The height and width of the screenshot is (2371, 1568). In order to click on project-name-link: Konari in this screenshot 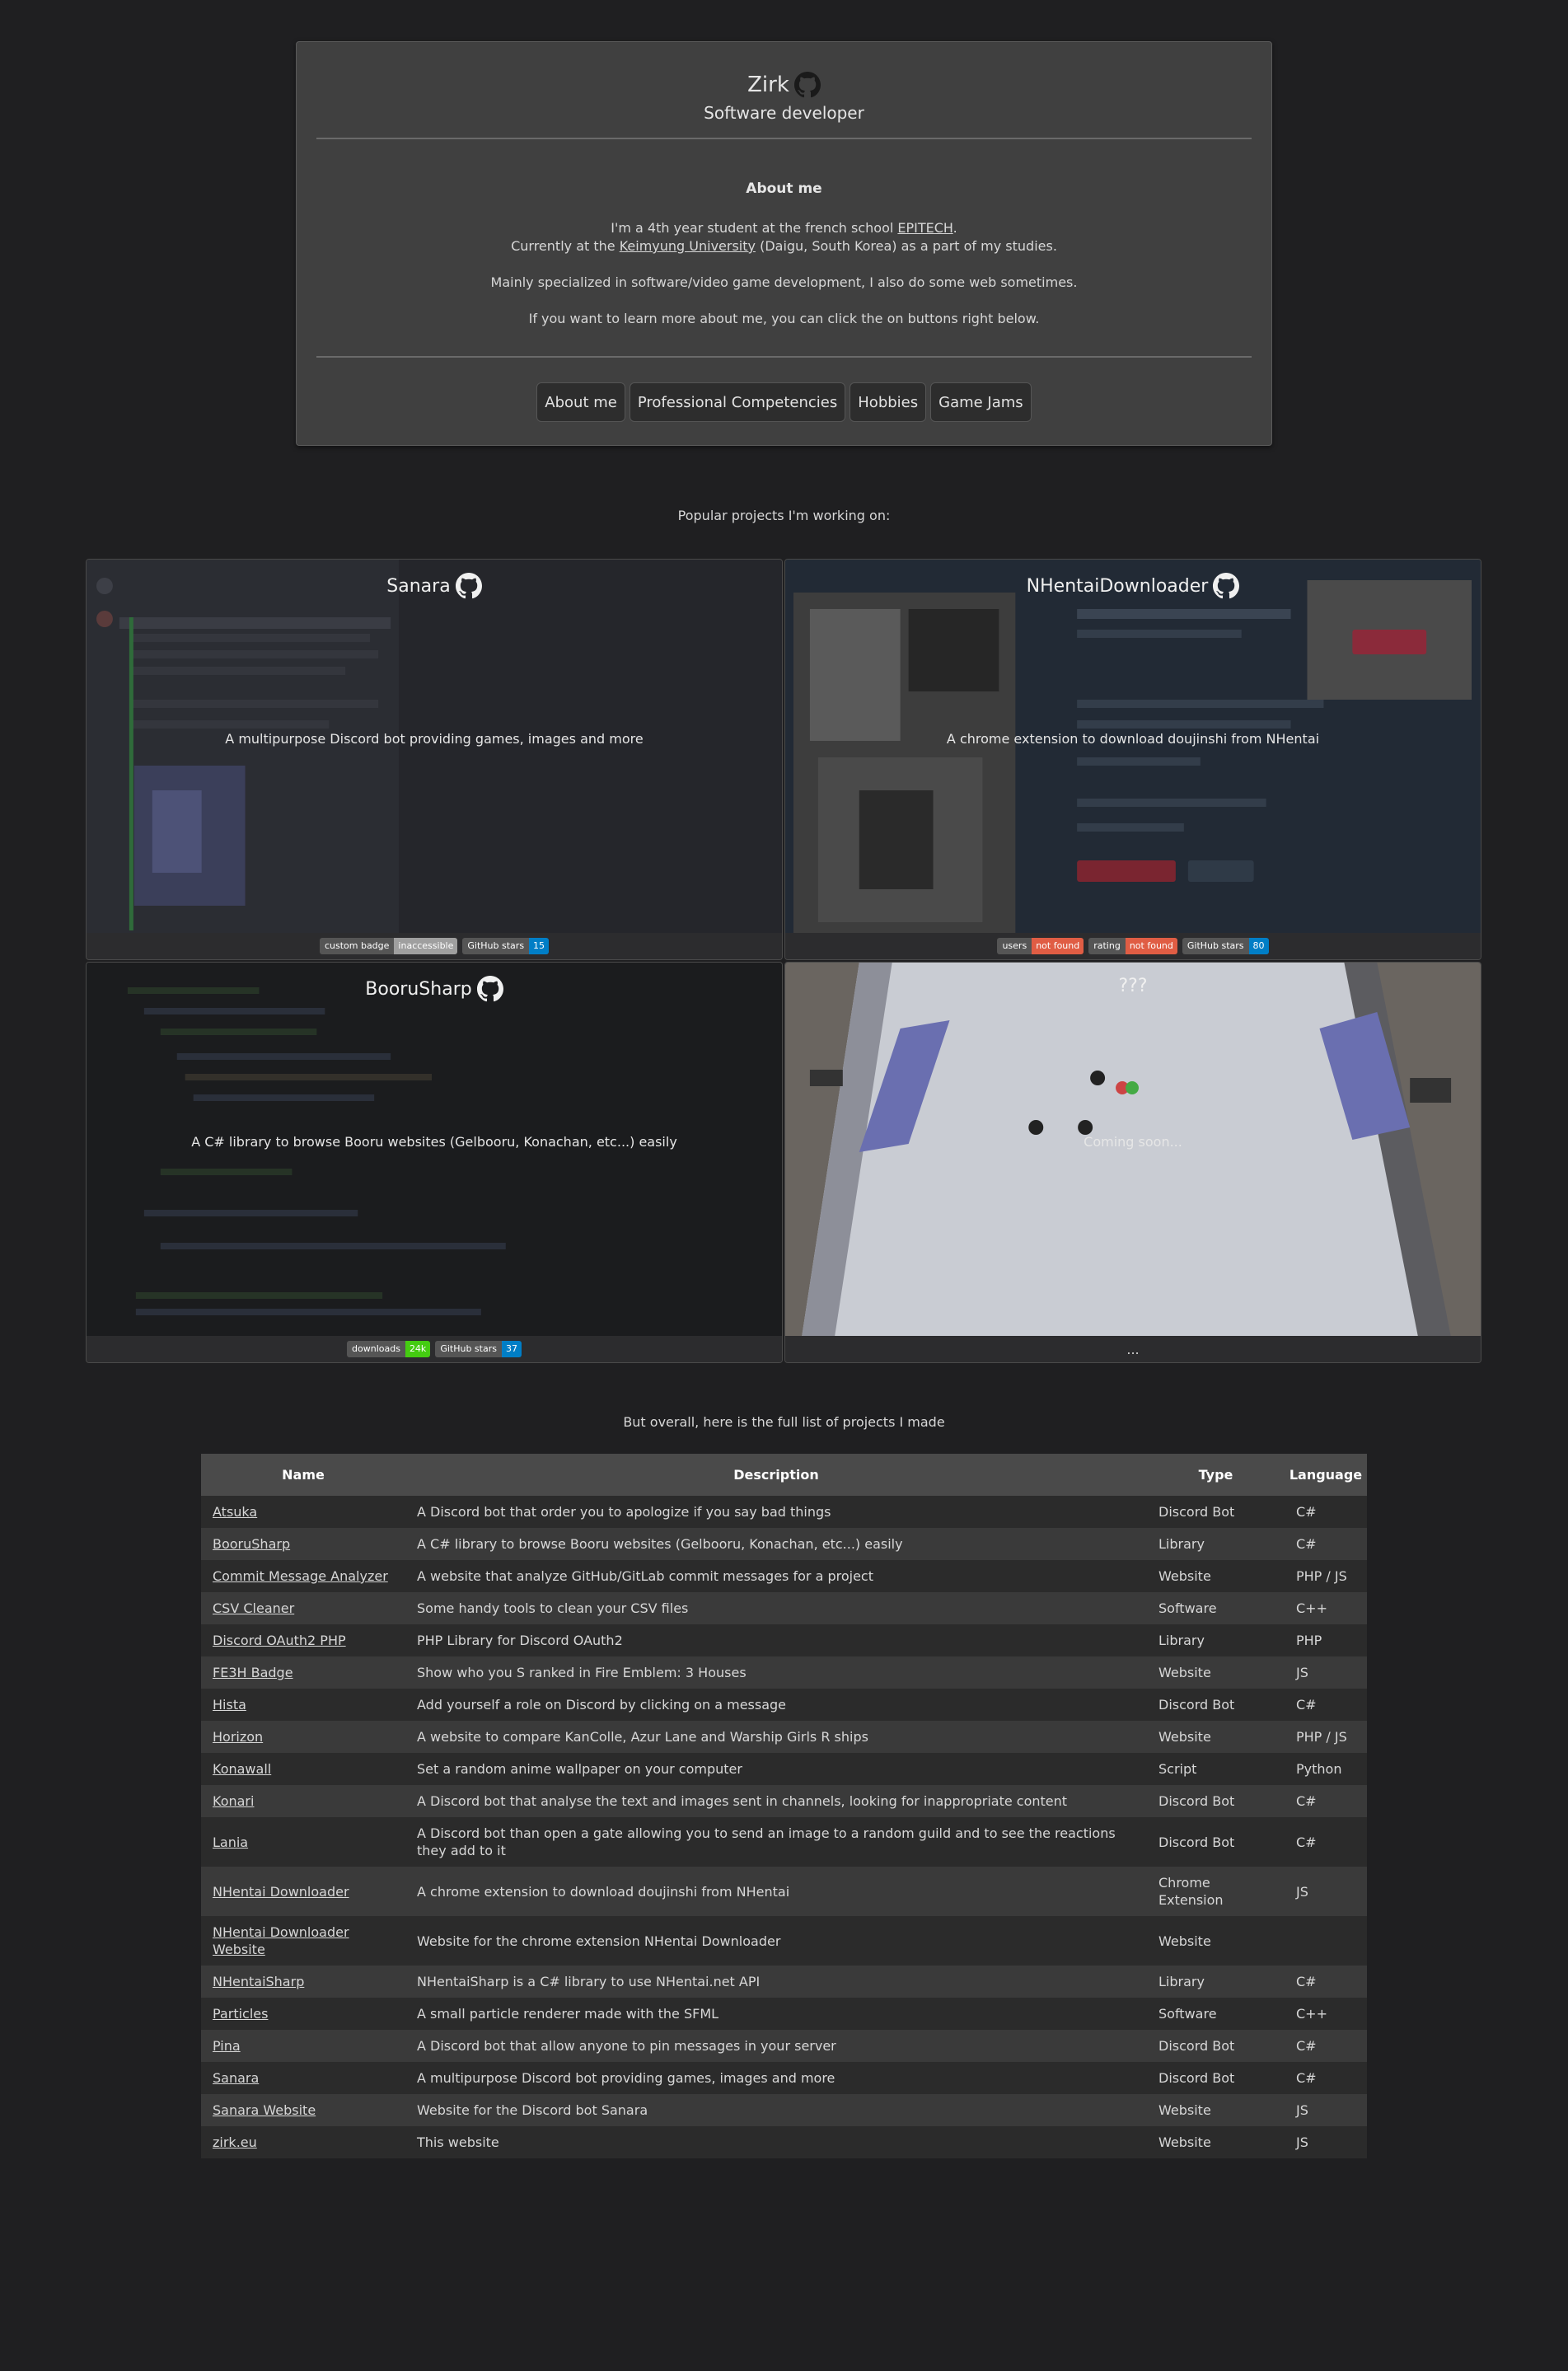, I will do `click(233, 1801)`.